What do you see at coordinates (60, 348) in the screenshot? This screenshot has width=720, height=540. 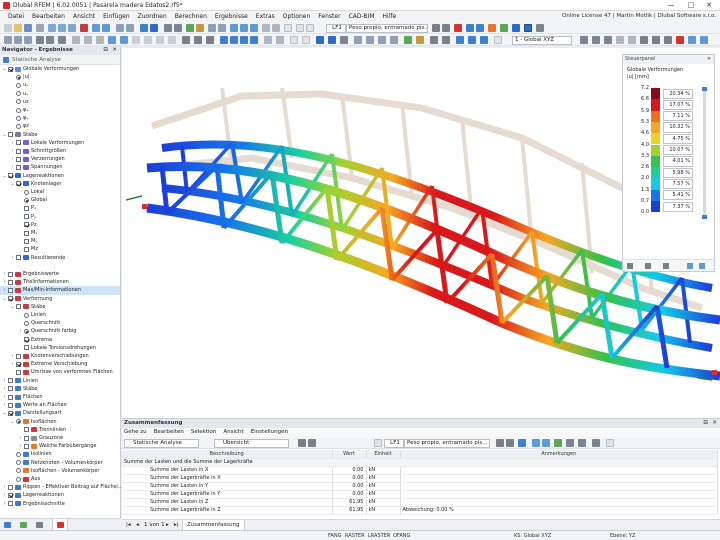 I see `tree-item: Lokale Torsionsdrehungen` at bounding box center [60, 348].